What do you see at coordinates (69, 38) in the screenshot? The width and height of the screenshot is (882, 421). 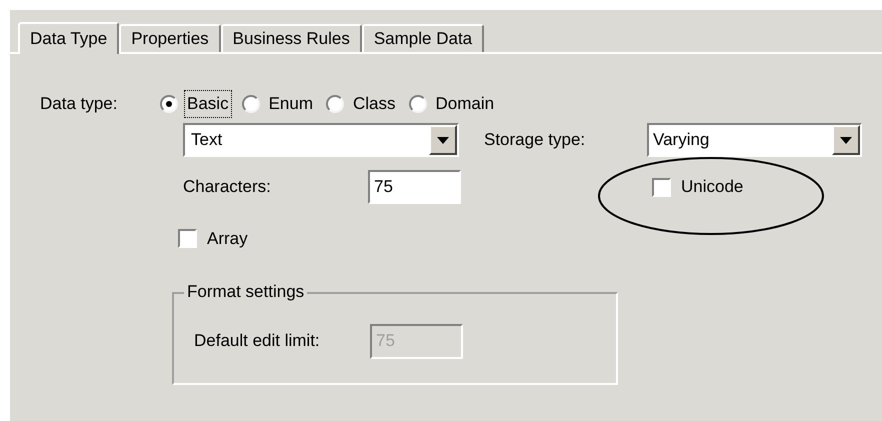 I see `tab: Data Type` at bounding box center [69, 38].